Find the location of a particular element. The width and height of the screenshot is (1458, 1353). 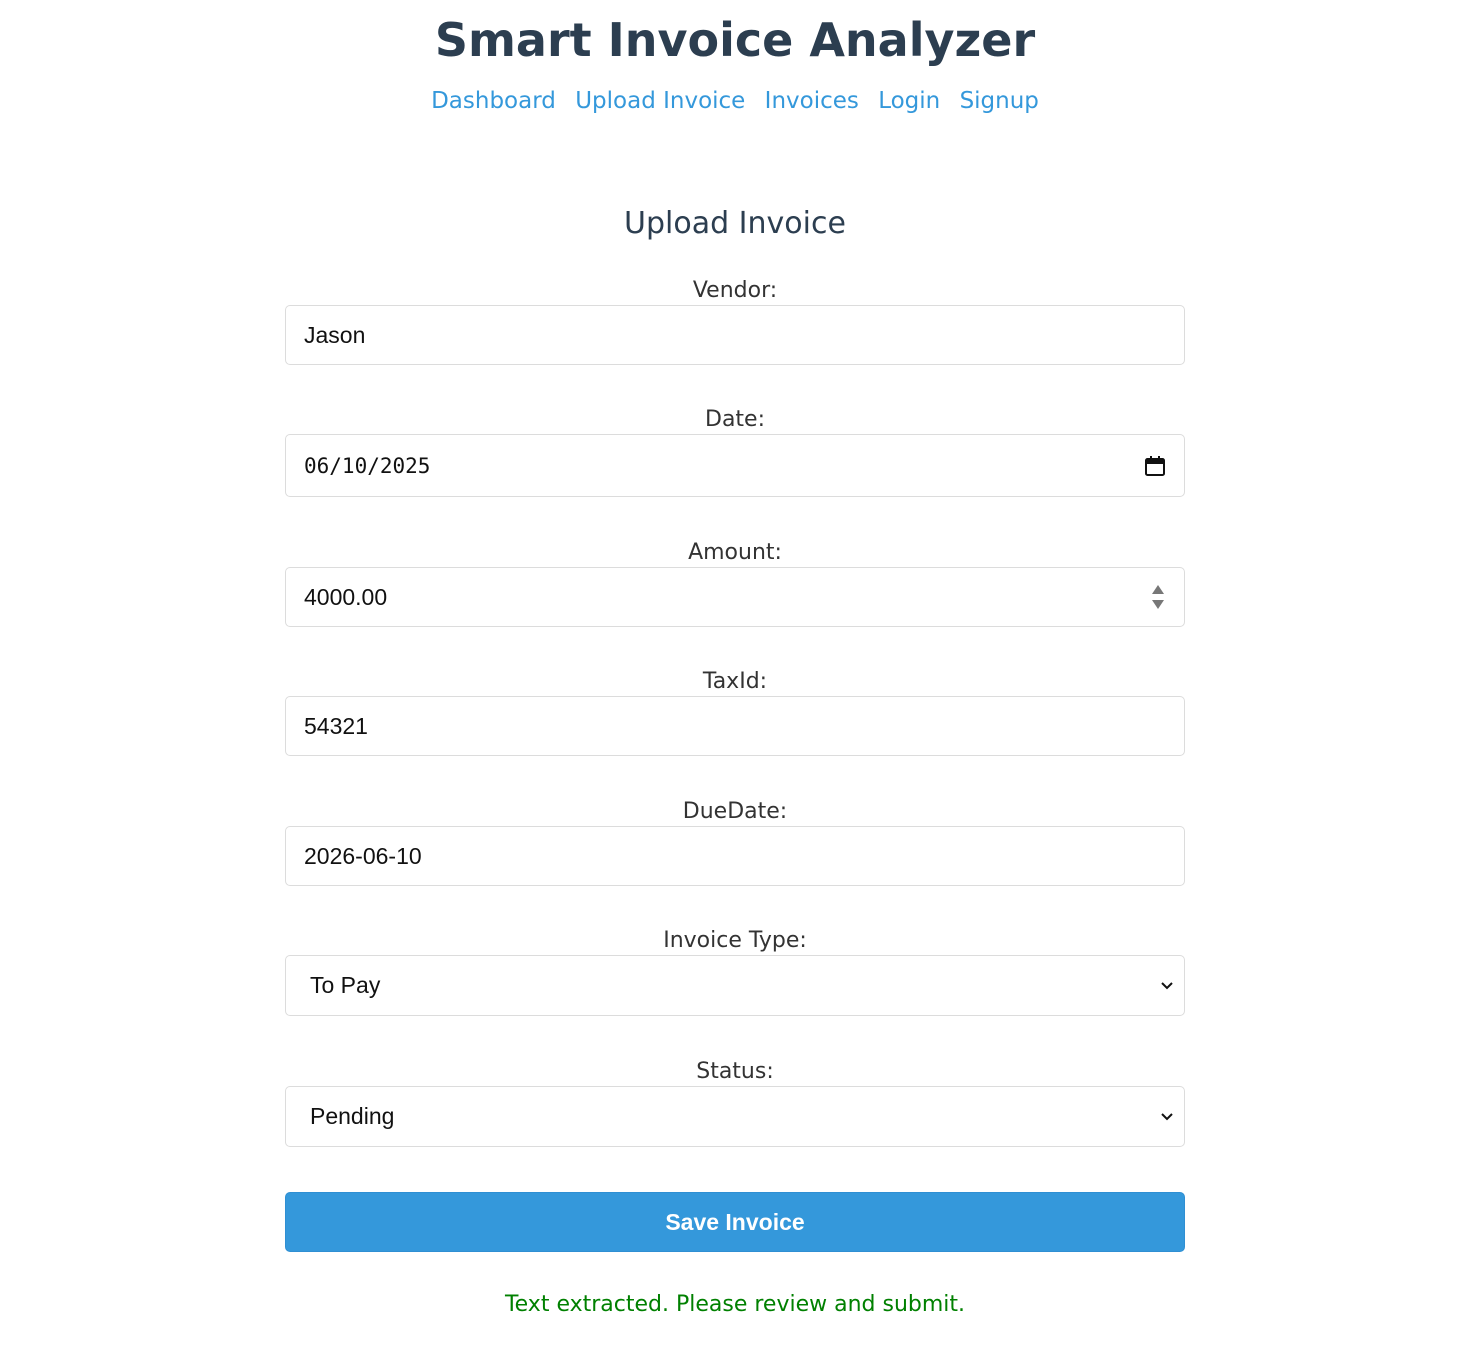

nav-link-invoices: Invoices is located at coordinates (812, 101).